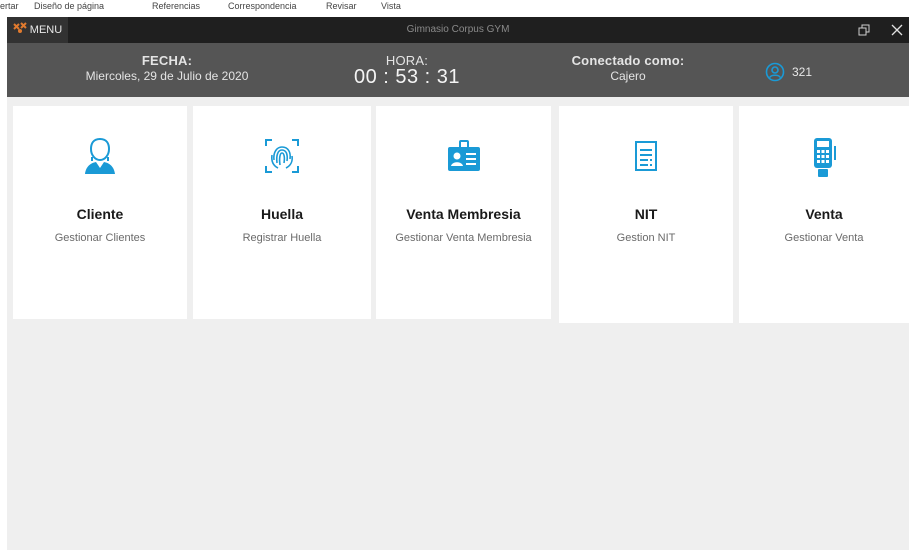 The width and height of the screenshot is (909, 550). Describe the element at coordinates (100, 238) in the screenshot. I see `tile-subtitle: Gestionar Clientes` at that location.